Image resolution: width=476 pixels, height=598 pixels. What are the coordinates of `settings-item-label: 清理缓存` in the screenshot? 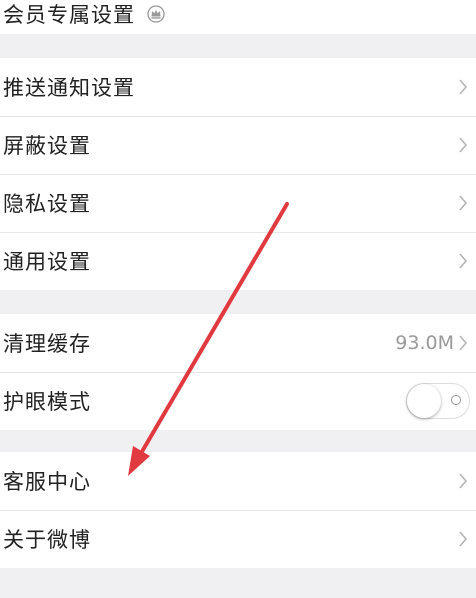 It's located at (47, 344).